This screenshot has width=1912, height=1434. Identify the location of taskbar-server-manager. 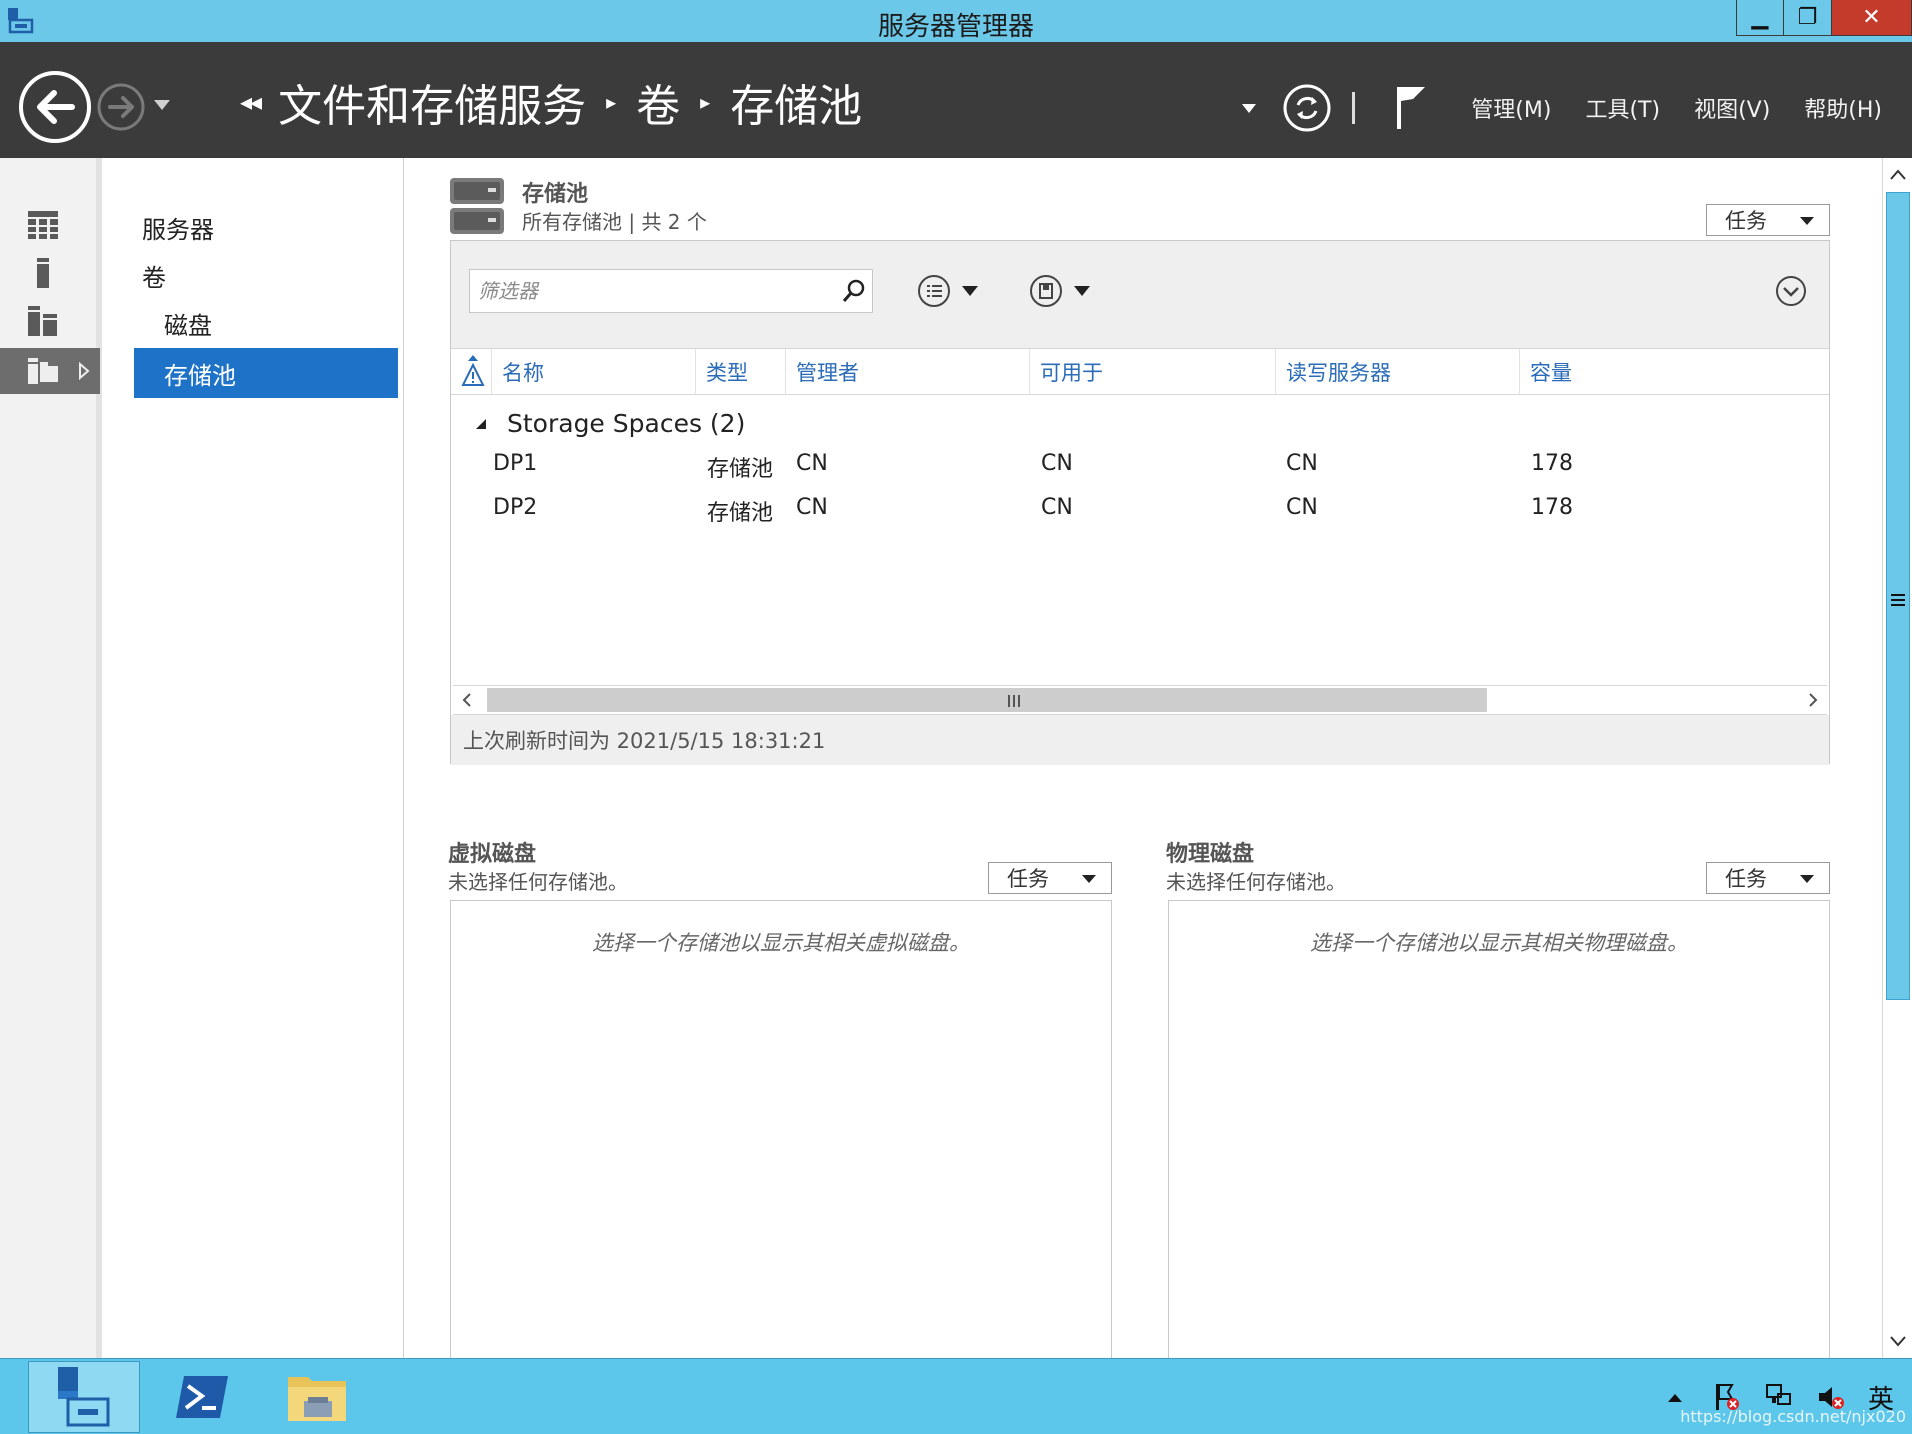
(84, 1397).